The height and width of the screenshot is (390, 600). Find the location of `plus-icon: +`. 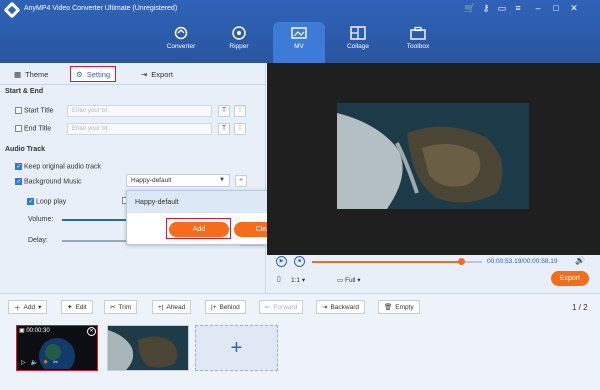

plus-icon: + is located at coordinates (236, 348).